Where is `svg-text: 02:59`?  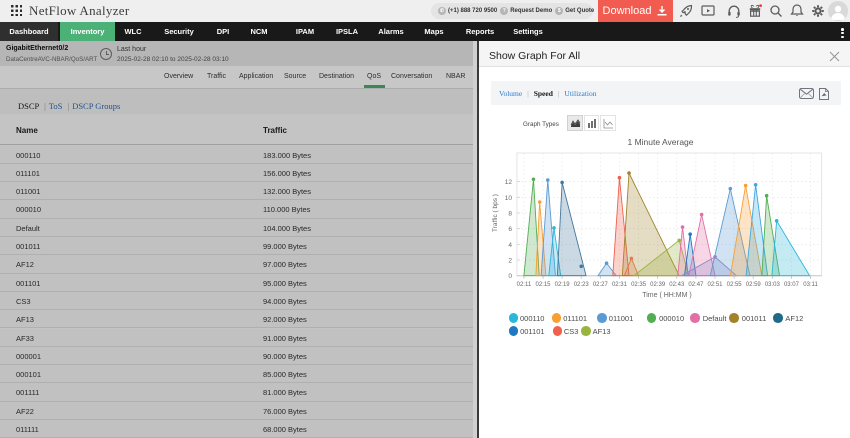 svg-text: 02:59 is located at coordinates (754, 285).